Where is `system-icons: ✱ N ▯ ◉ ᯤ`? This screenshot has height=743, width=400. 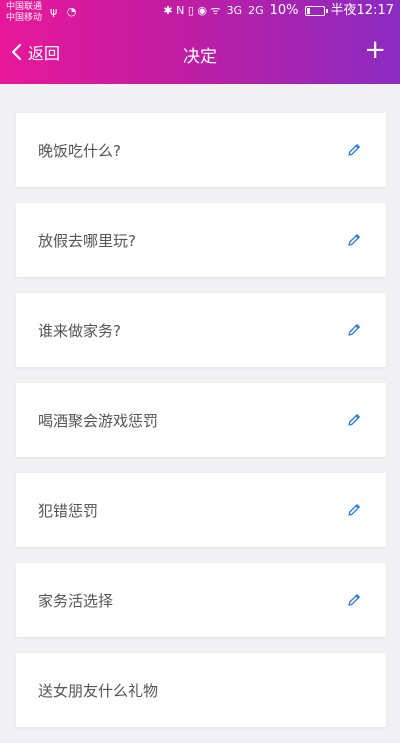 system-icons: ✱ N ▯ ◉ ᯤ is located at coordinates (192, 10).